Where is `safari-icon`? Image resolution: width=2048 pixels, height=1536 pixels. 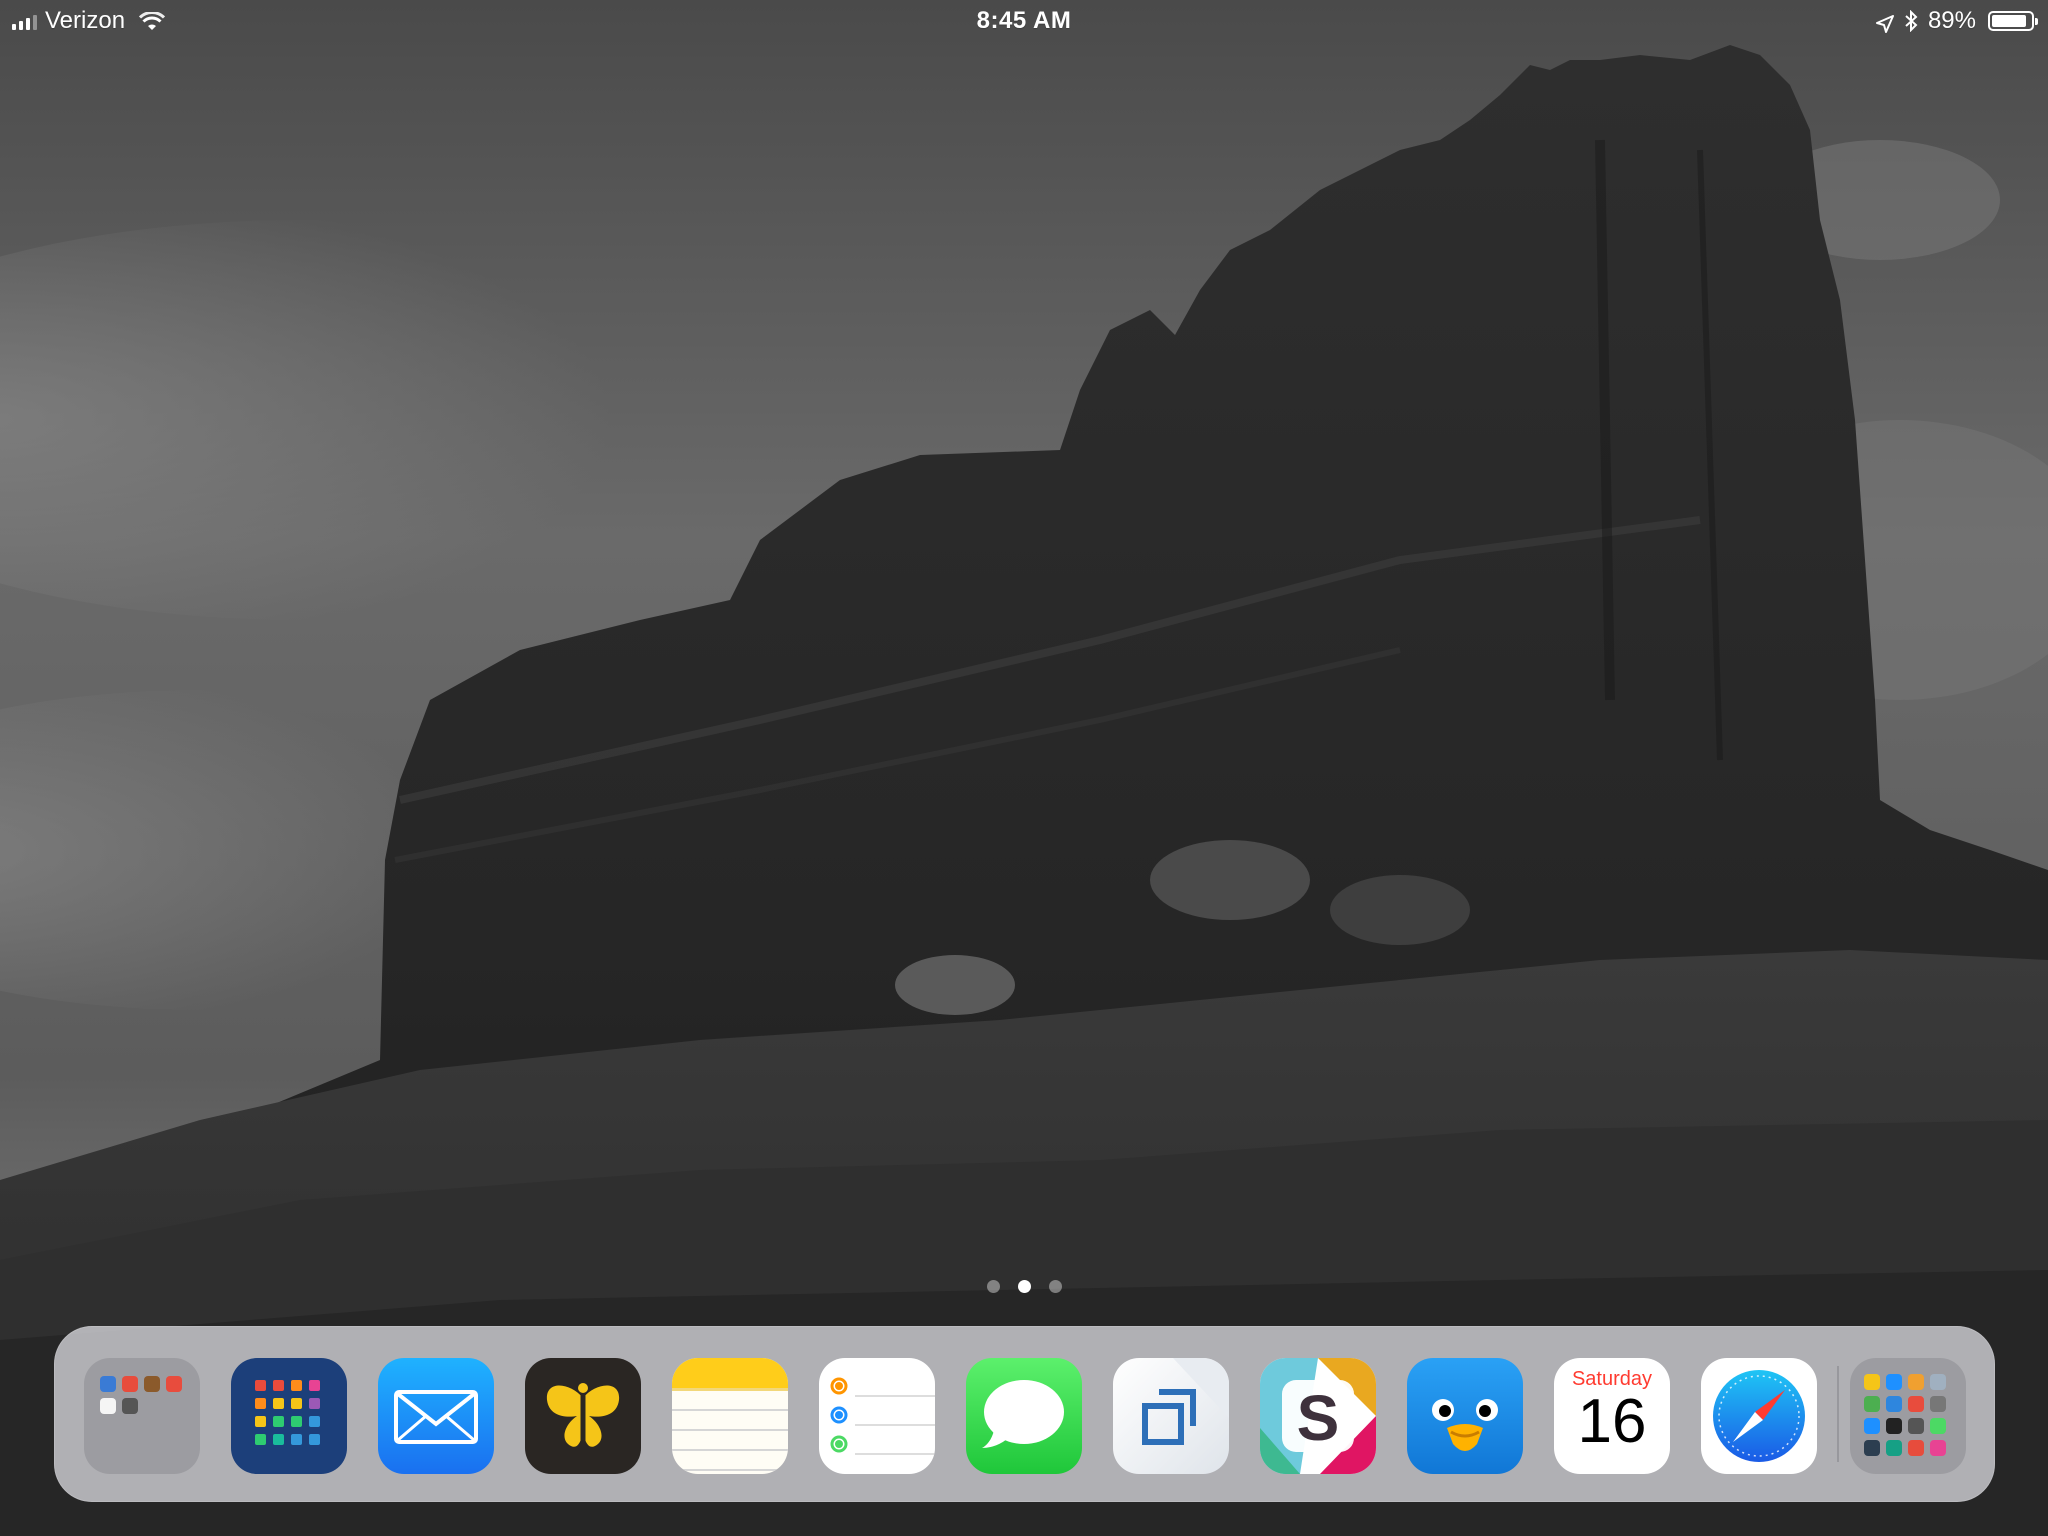 safari-icon is located at coordinates (1759, 1416).